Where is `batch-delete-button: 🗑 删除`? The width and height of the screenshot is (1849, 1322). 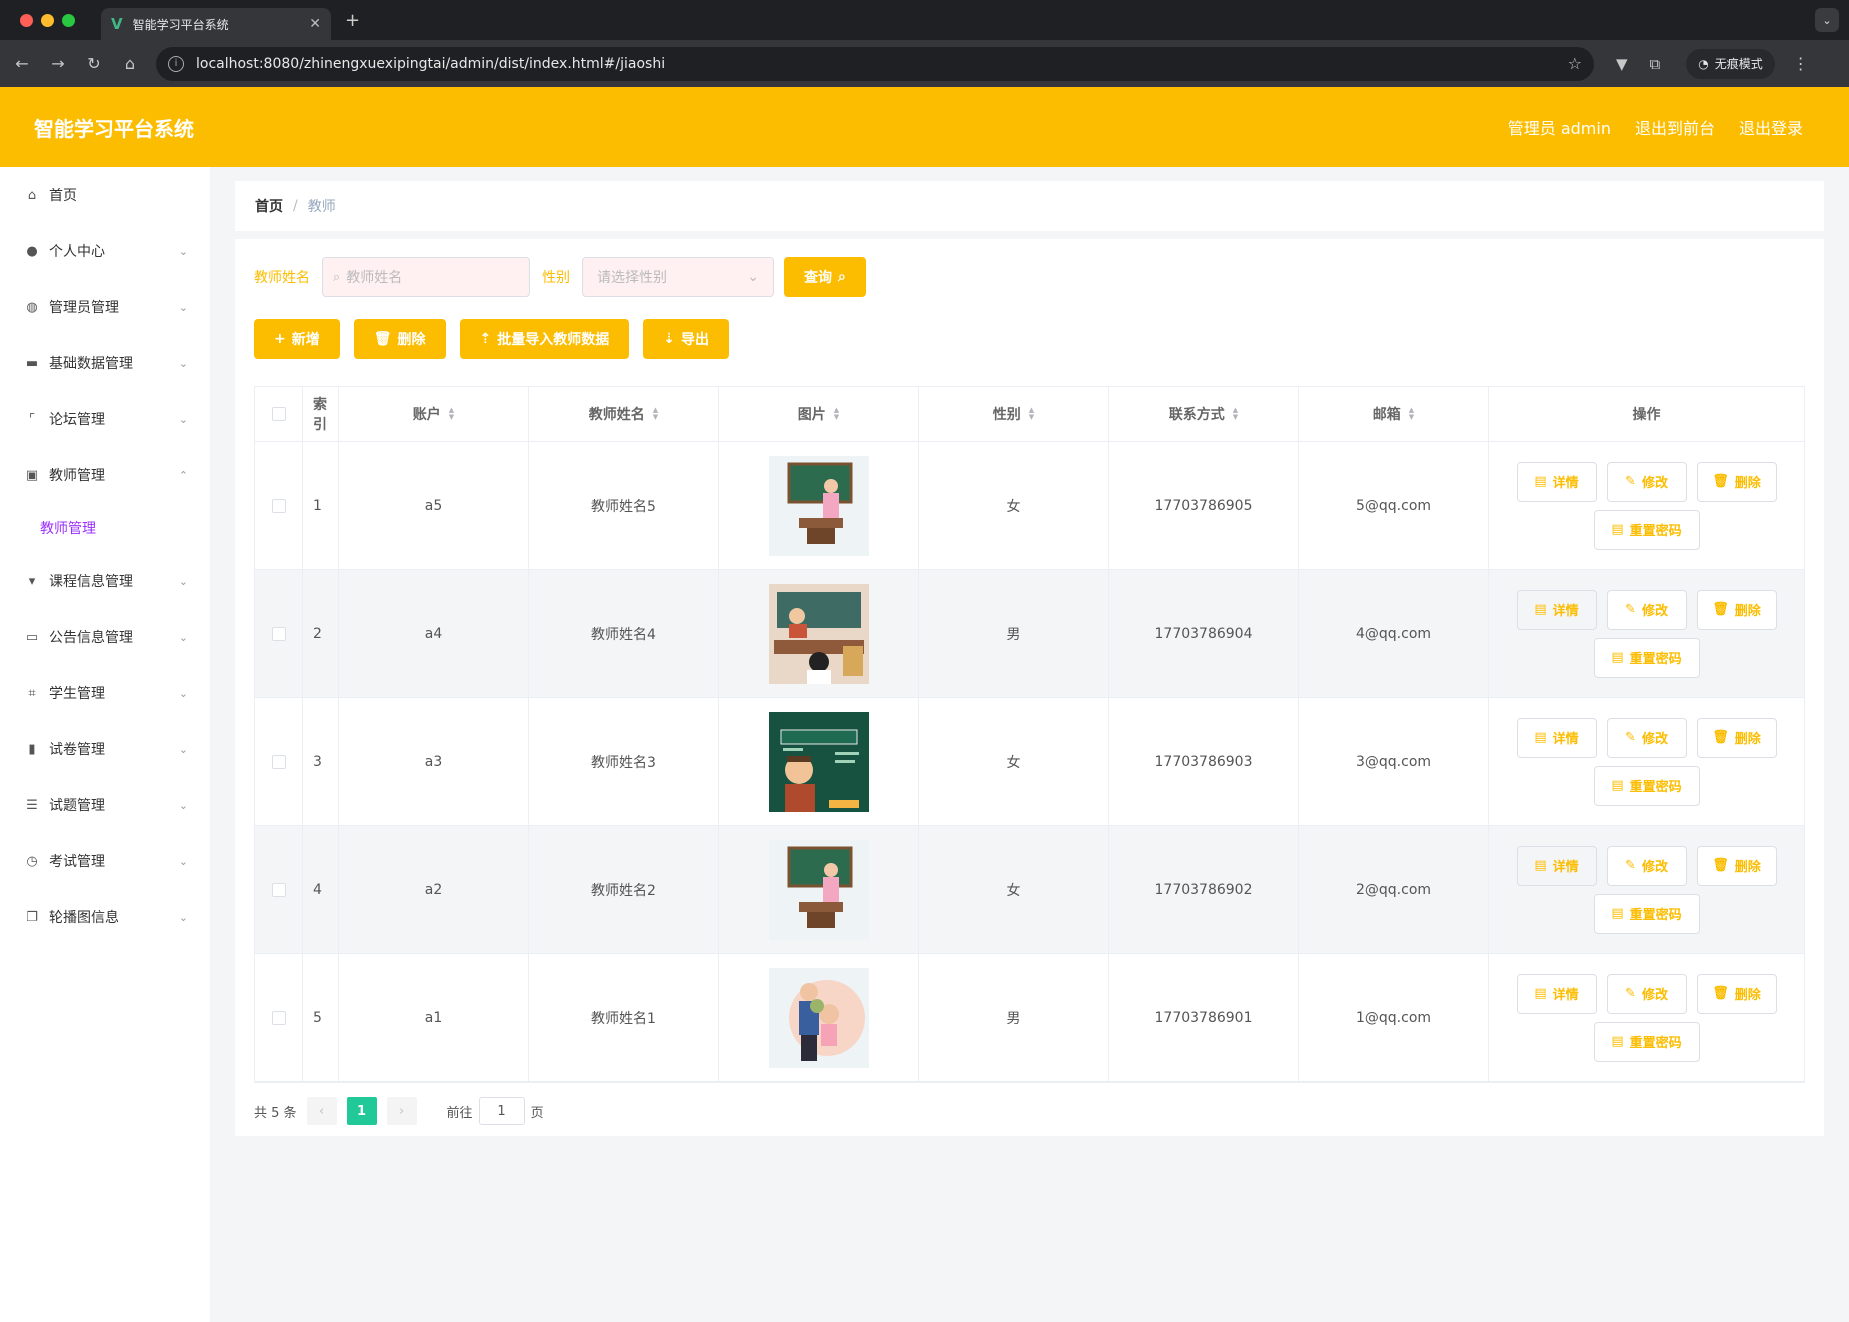 batch-delete-button: 🗑 删除 is located at coordinates (399, 339).